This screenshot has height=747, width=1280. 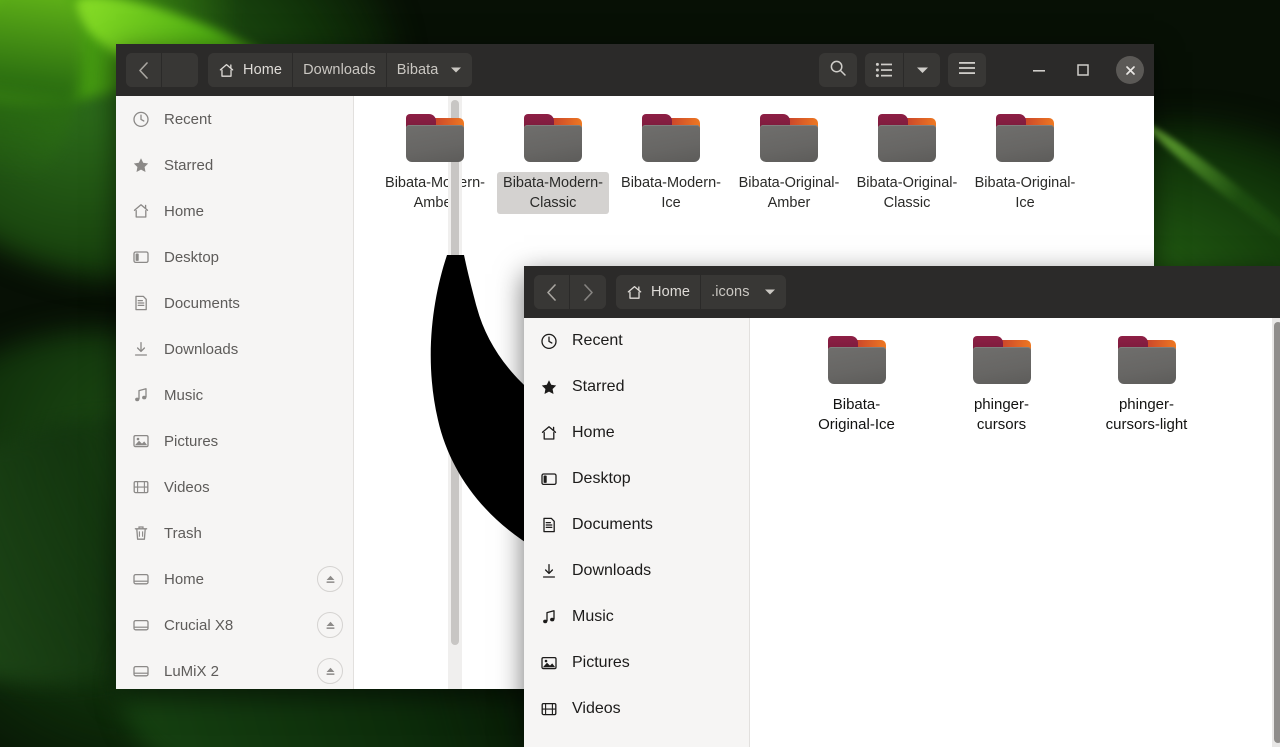 I want to click on breadcrumb-label: .icons, so click(x=730, y=292).